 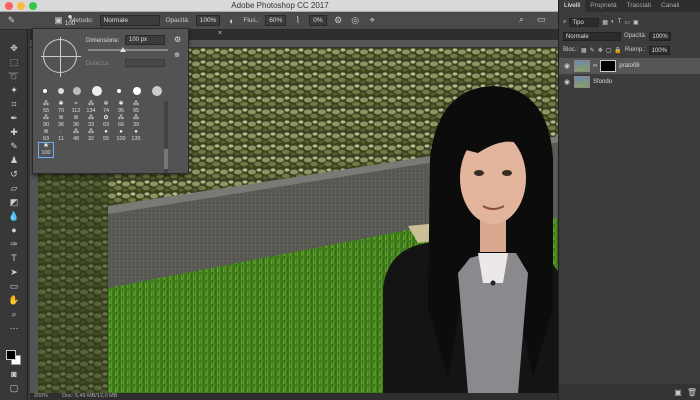 I want to click on dodge-tool-icon: ●, so click(x=14, y=230).